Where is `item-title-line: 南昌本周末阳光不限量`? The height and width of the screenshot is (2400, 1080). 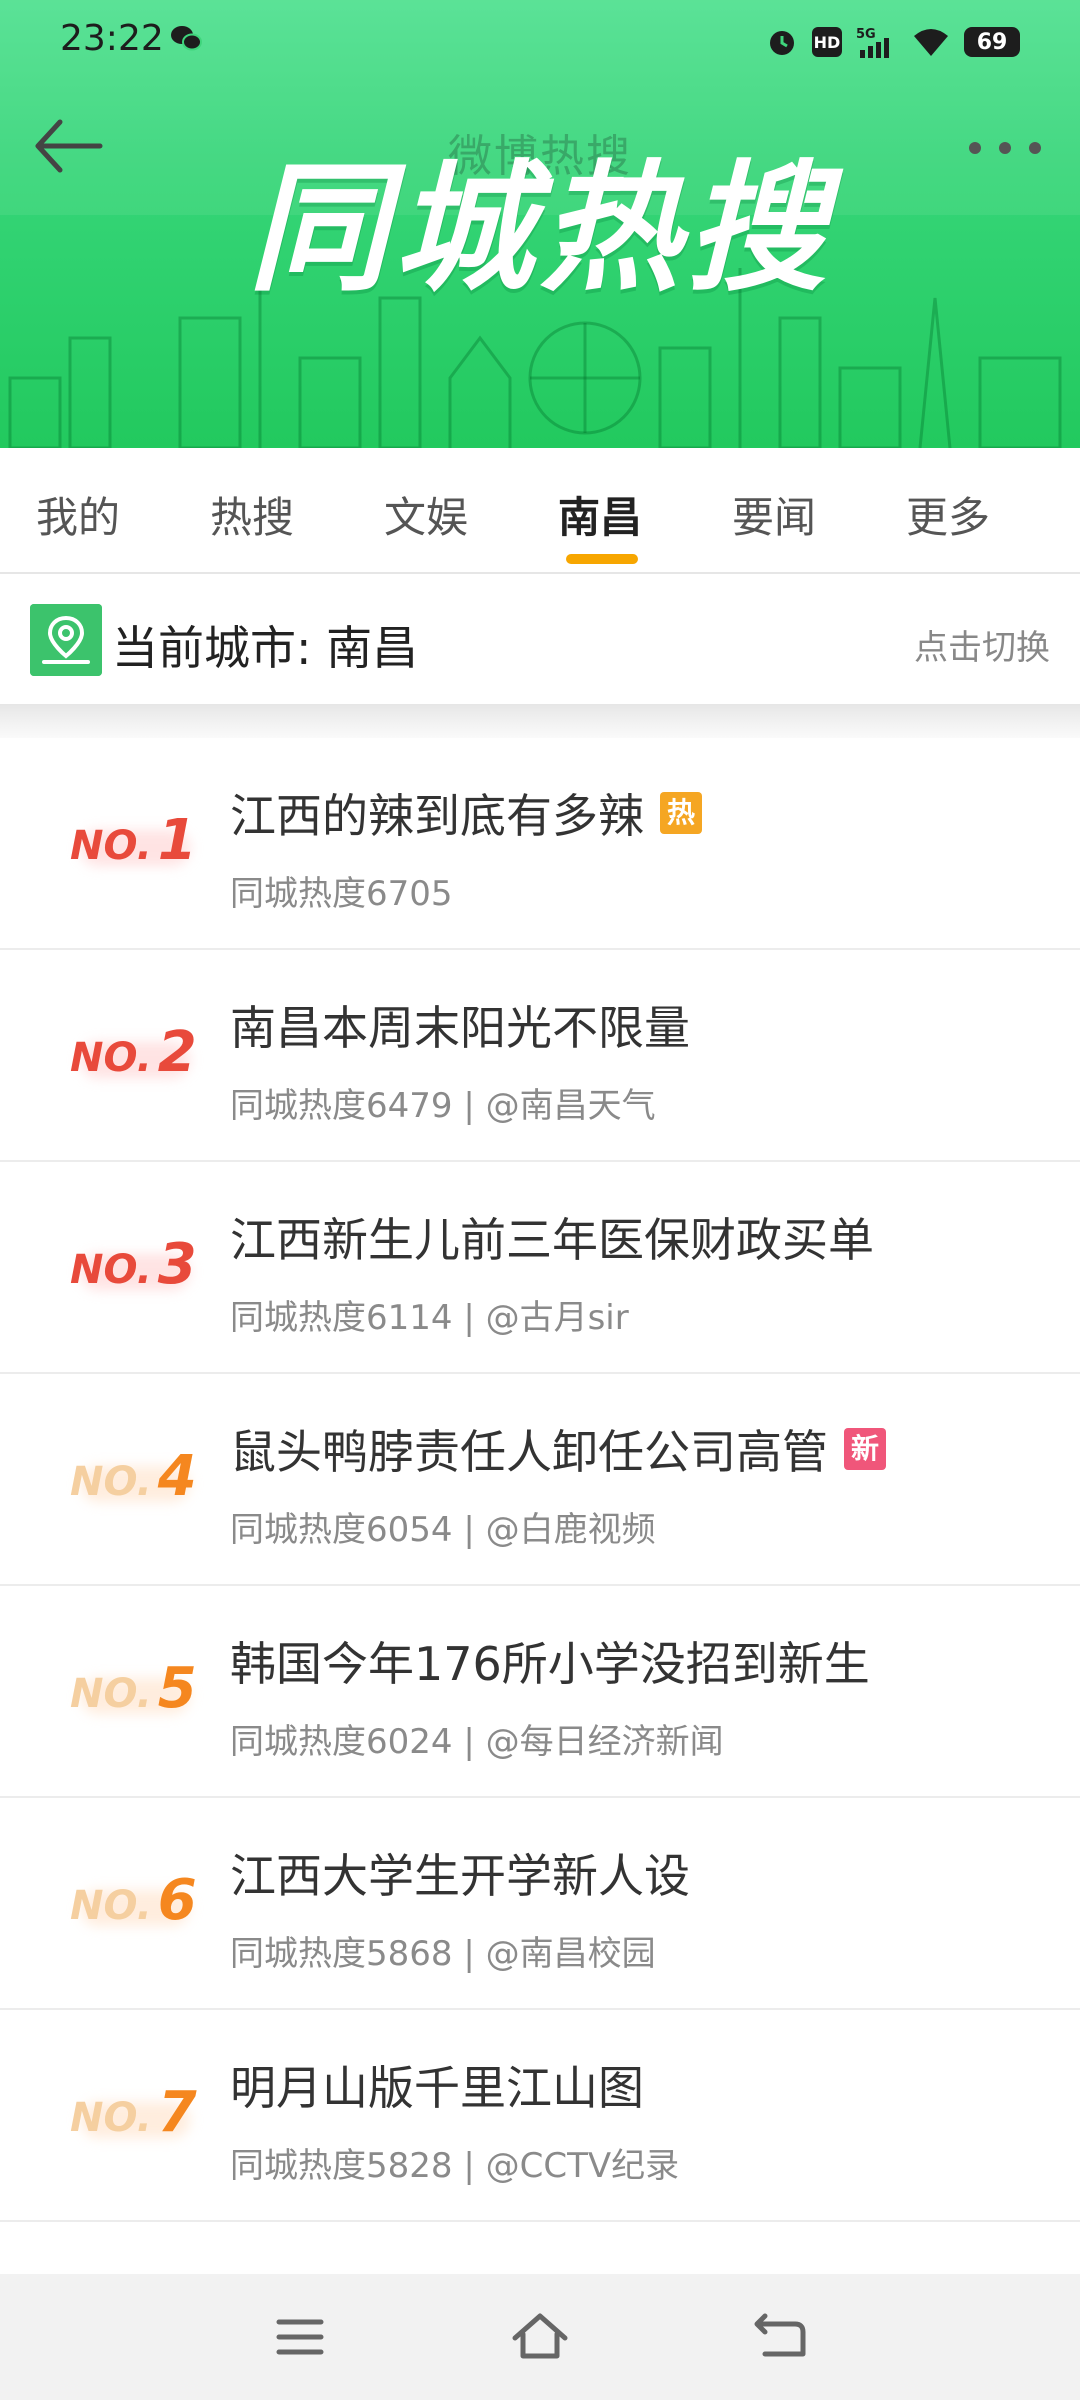
item-title-line: 南昌本周末阳光不限量 is located at coordinates (460, 1025).